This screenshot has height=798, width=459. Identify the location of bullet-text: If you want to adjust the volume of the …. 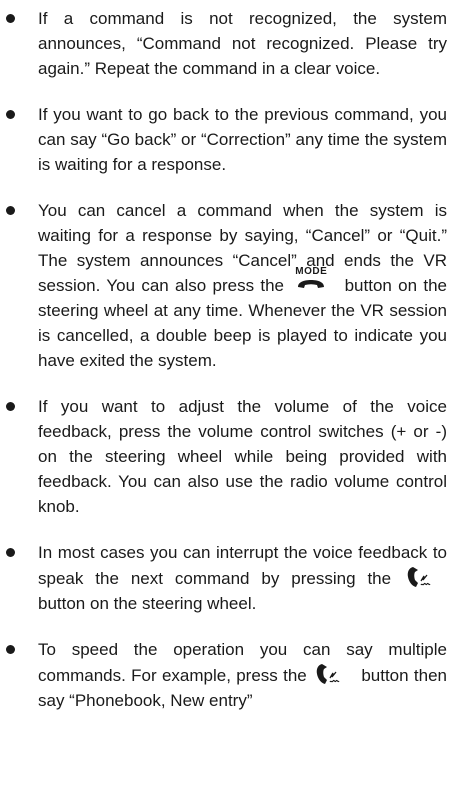
(242, 456).